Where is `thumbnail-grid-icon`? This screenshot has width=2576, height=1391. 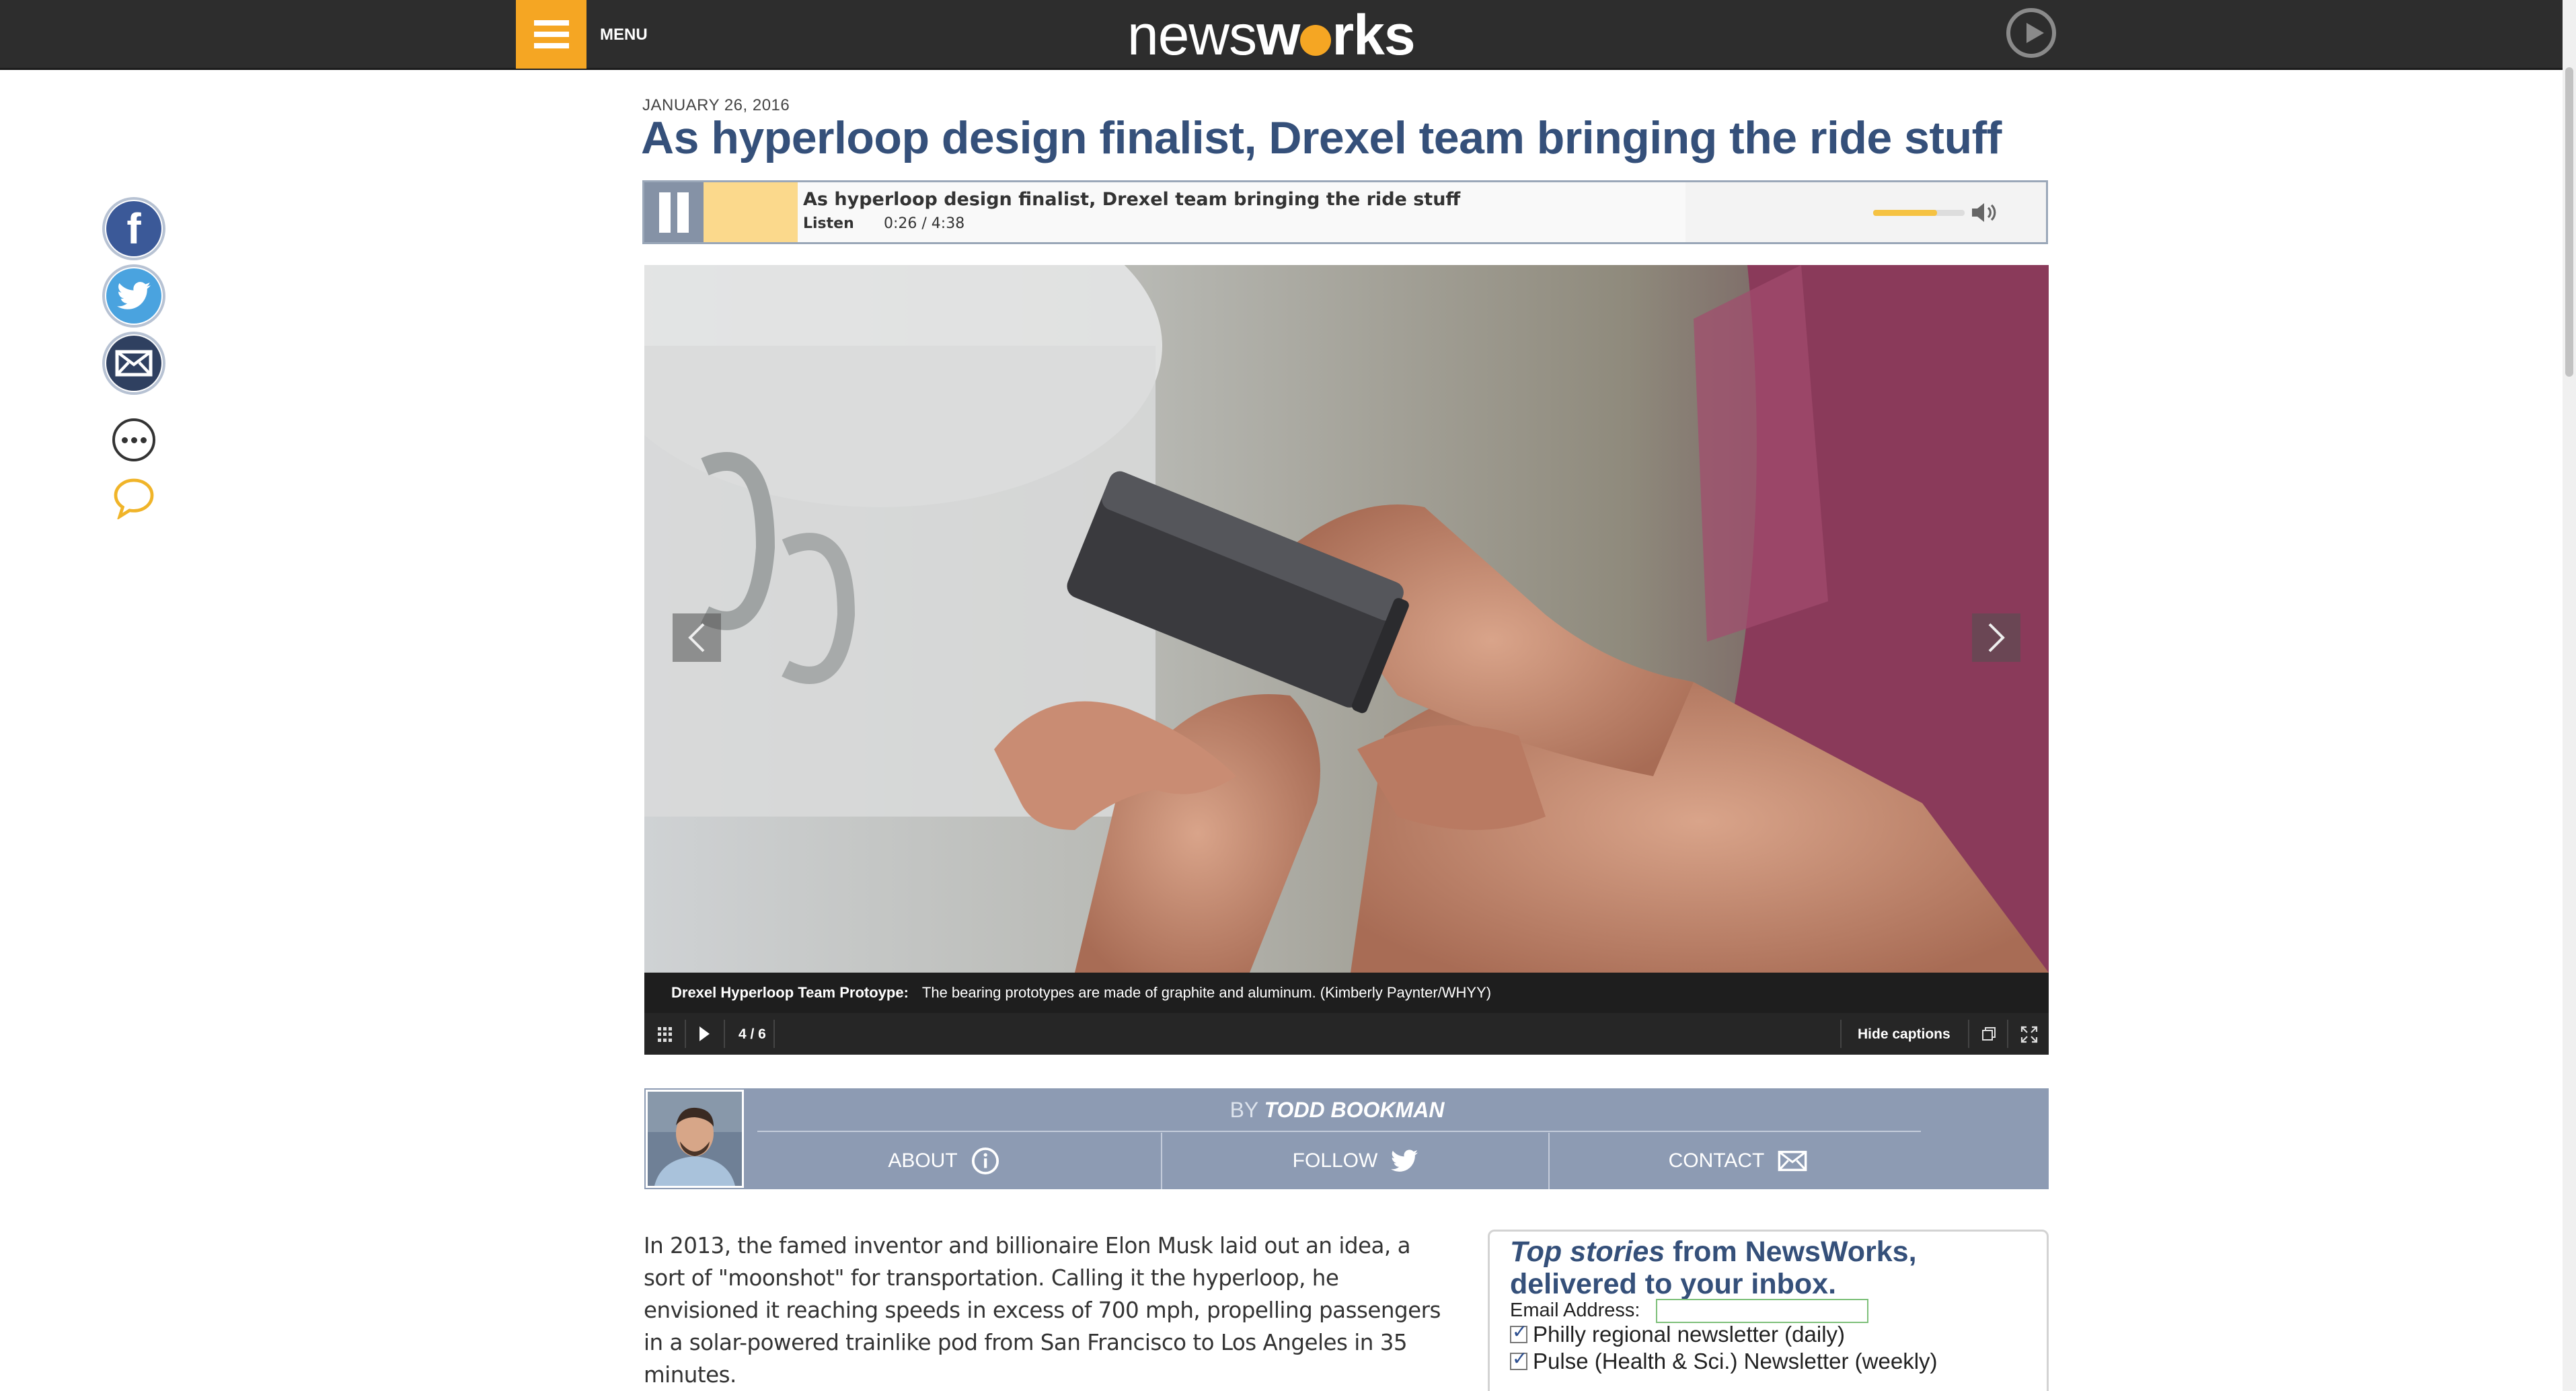 thumbnail-grid-icon is located at coordinates (665, 1034).